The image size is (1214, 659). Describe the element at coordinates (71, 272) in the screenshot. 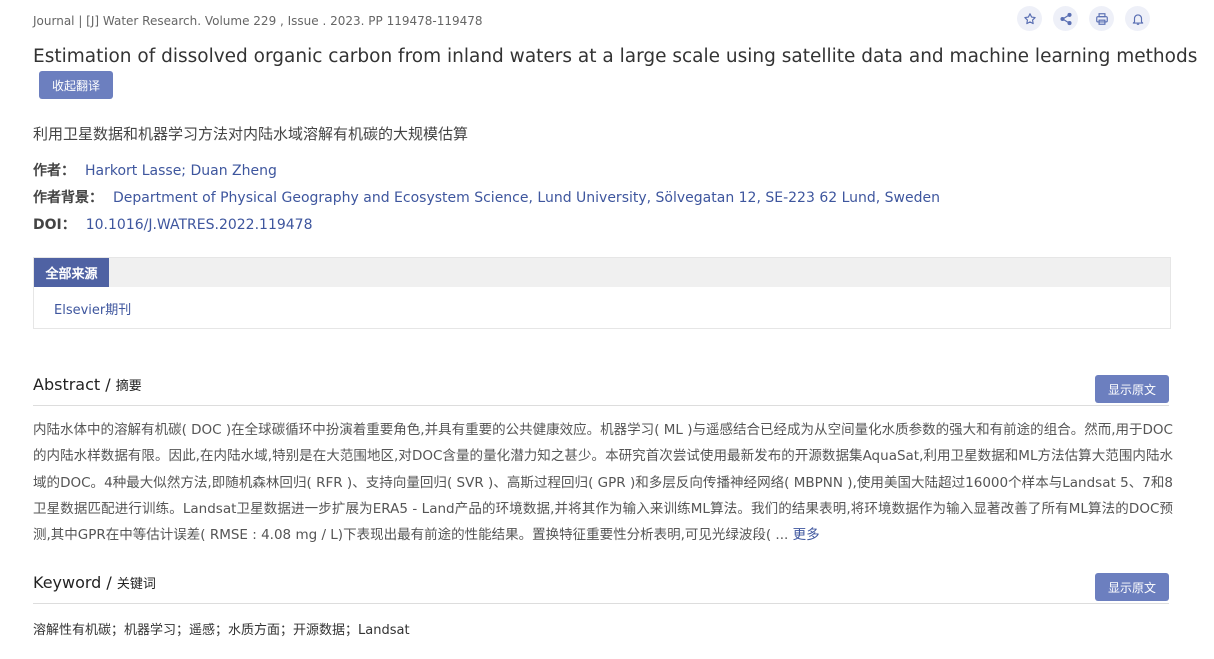

I see `tab-all-sources: 全部来源` at that location.